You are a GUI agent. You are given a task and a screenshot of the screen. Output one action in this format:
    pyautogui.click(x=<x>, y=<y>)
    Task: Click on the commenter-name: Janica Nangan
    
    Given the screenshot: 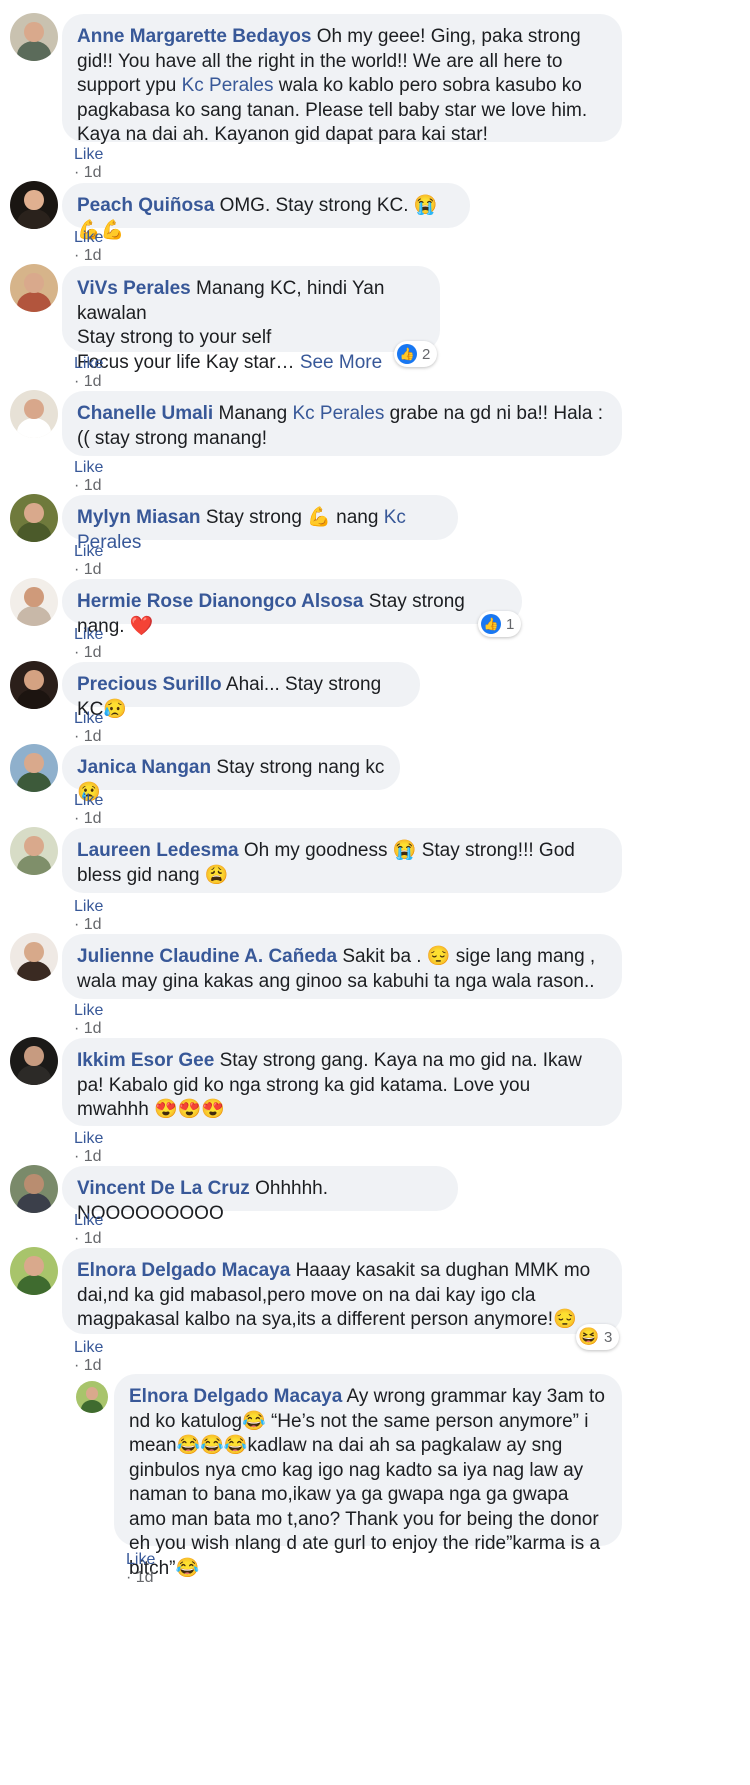 What is the action you would take?
    pyautogui.click(x=144, y=767)
    